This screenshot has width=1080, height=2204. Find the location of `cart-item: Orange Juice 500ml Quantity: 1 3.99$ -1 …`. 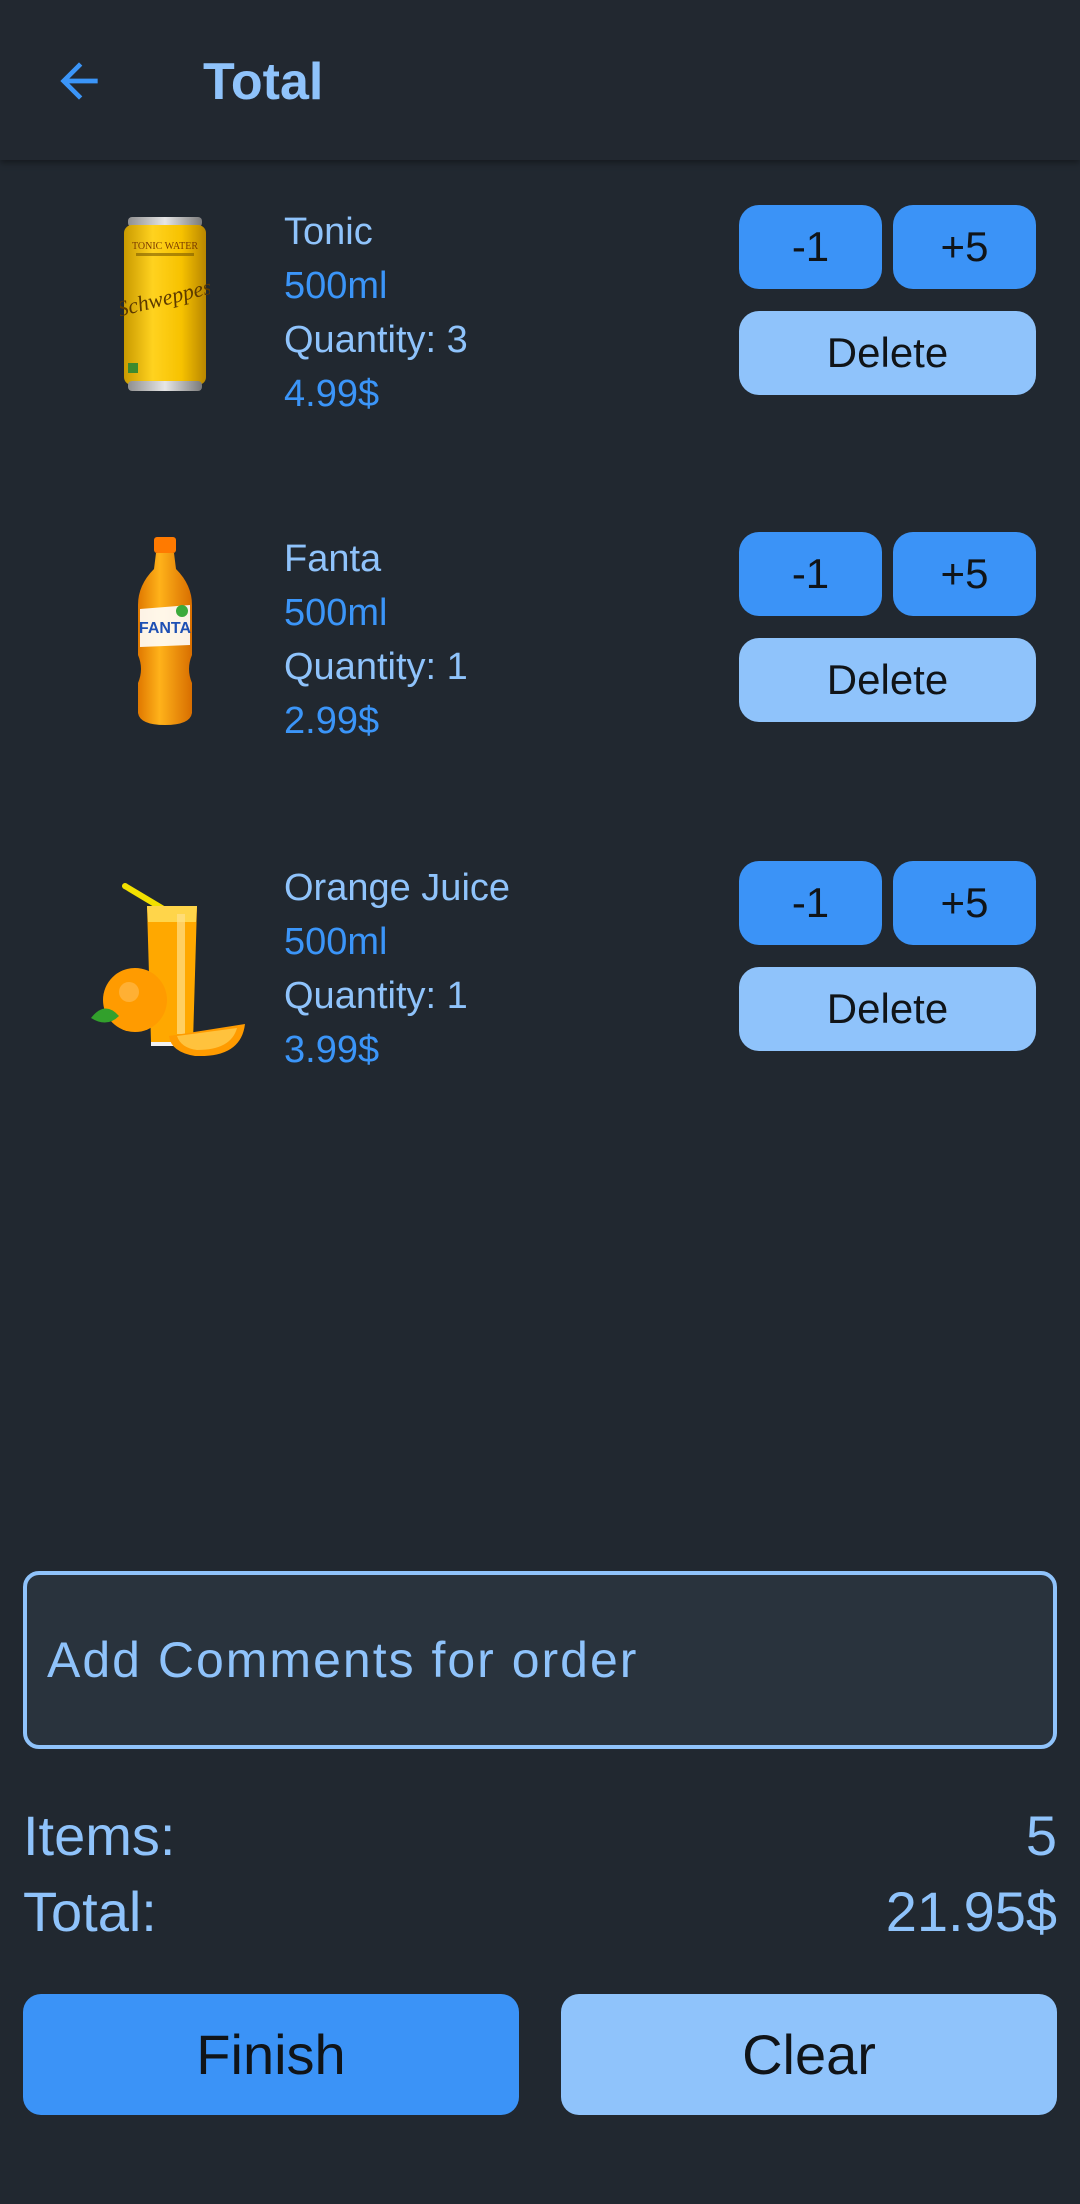

cart-item: Orange Juice 500ml Quantity: 1 3.99$ -1 … is located at coordinates (540, 971).